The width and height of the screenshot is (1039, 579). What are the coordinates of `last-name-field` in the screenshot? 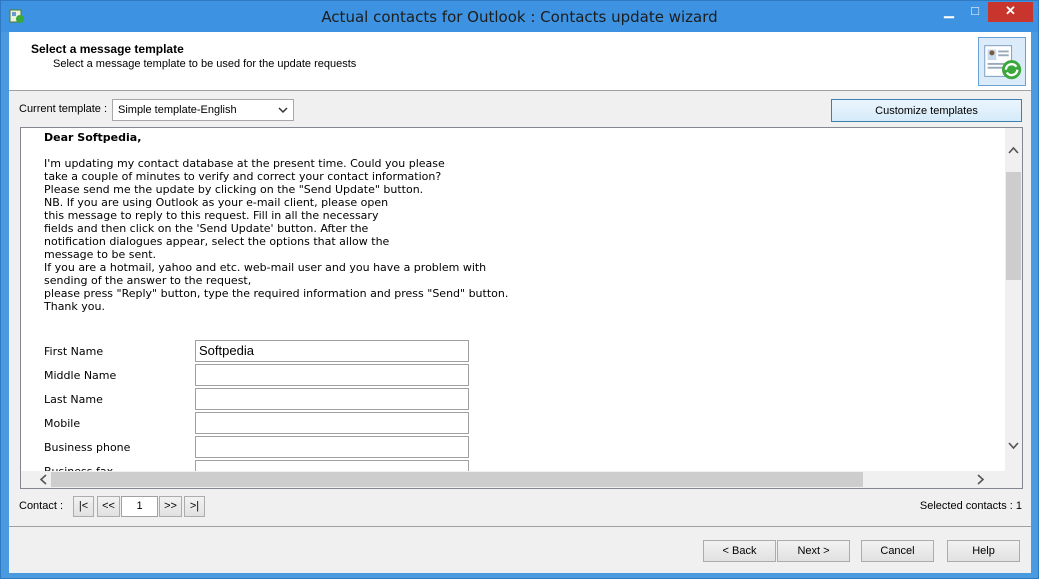 It's located at (332, 399).